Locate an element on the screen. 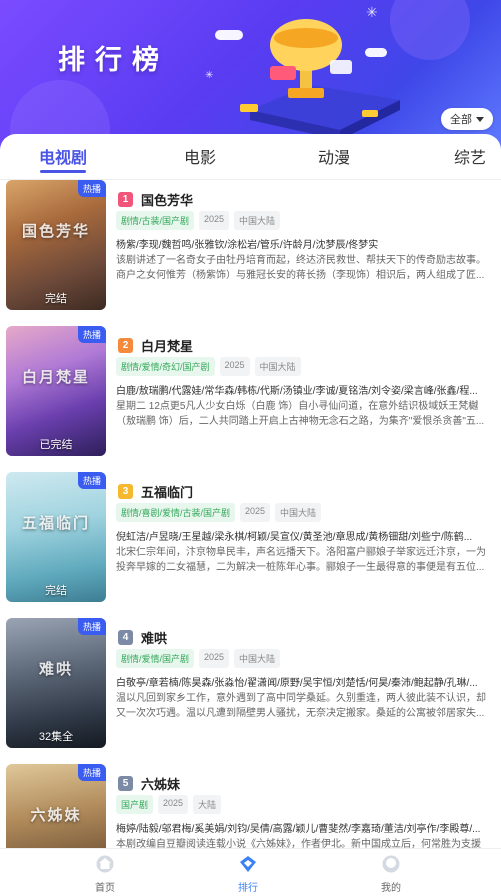 This screenshot has width=501, height=896. tag-row: 剧情/古装/国产剧 2025 中国大陆 is located at coordinates (198, 220).